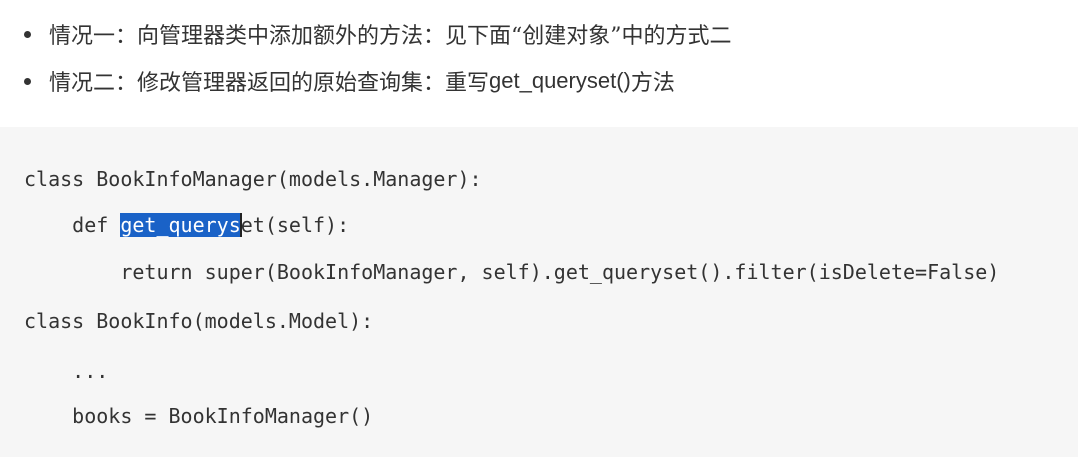  I want to click on code-line-2-rest: et(self):, so click(295, 225).